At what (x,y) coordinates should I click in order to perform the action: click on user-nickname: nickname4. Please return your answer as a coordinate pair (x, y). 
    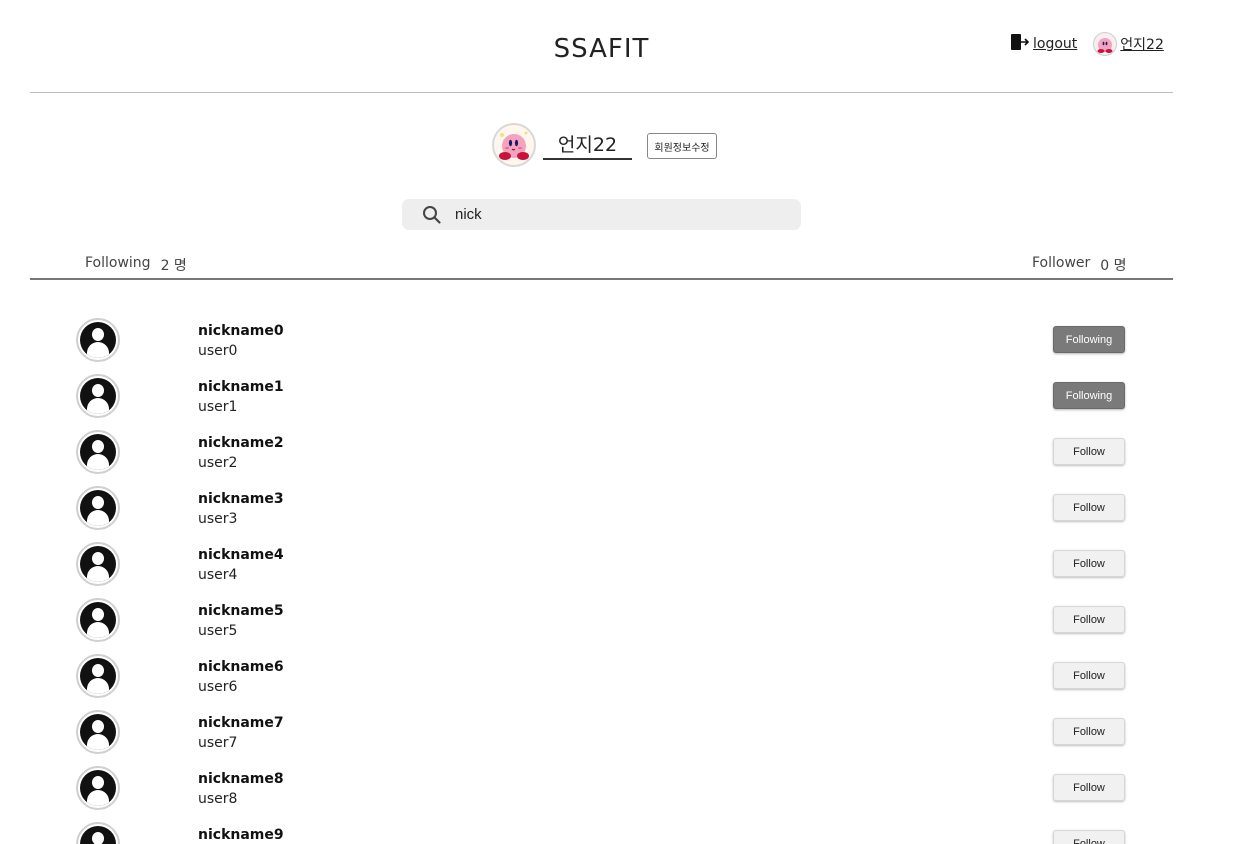
    Looking at the image, I should click on (241, 555).